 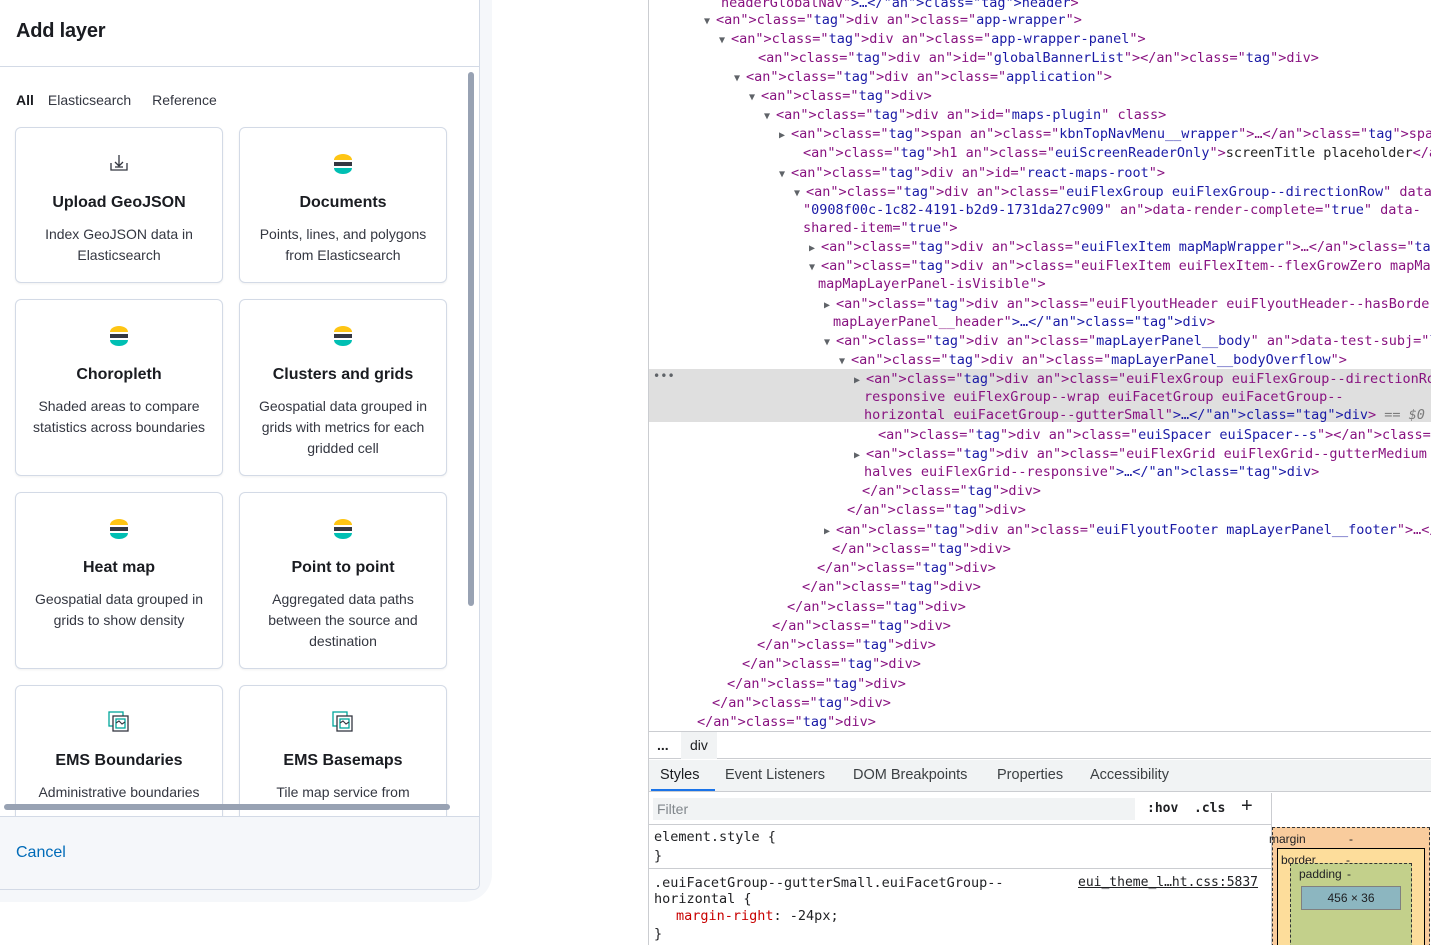 What do you see at coordinates (239, 852) in the screenshot?
I see `panel-footer: Cancel` at bounding box center [239, 852].